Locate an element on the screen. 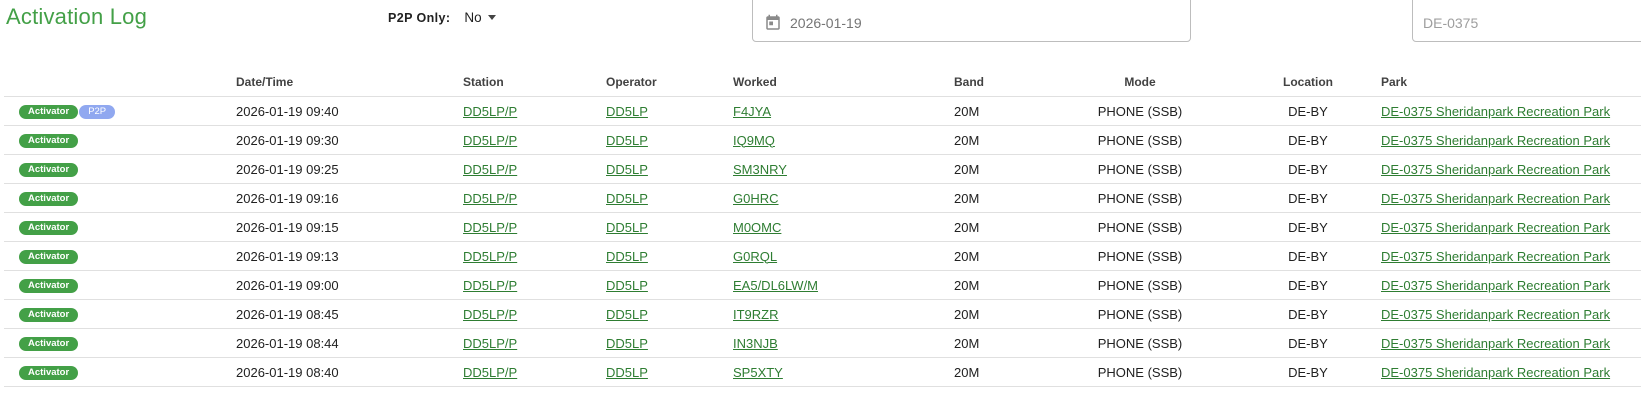 This screenshot has height=397, width=1641. chevron-down-icon is located at coordinates (491, 17).